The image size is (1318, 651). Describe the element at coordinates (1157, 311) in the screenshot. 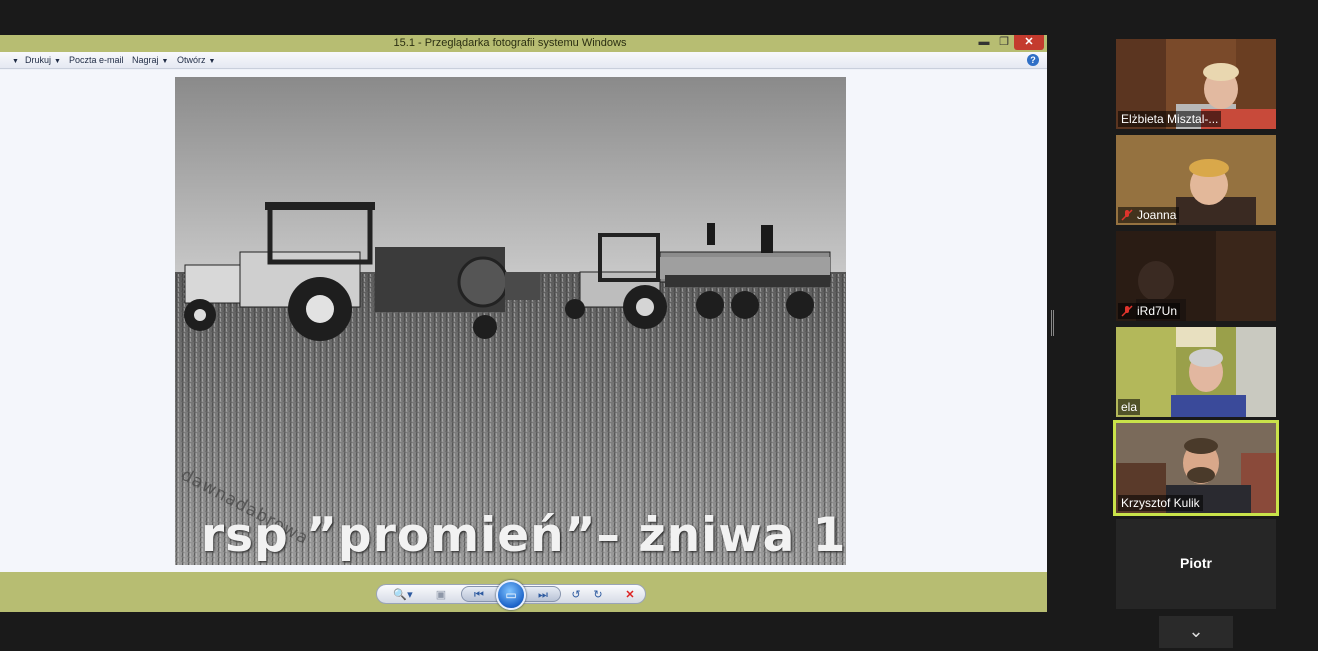

I see `participant-name-label: iRd7Un` at that location.